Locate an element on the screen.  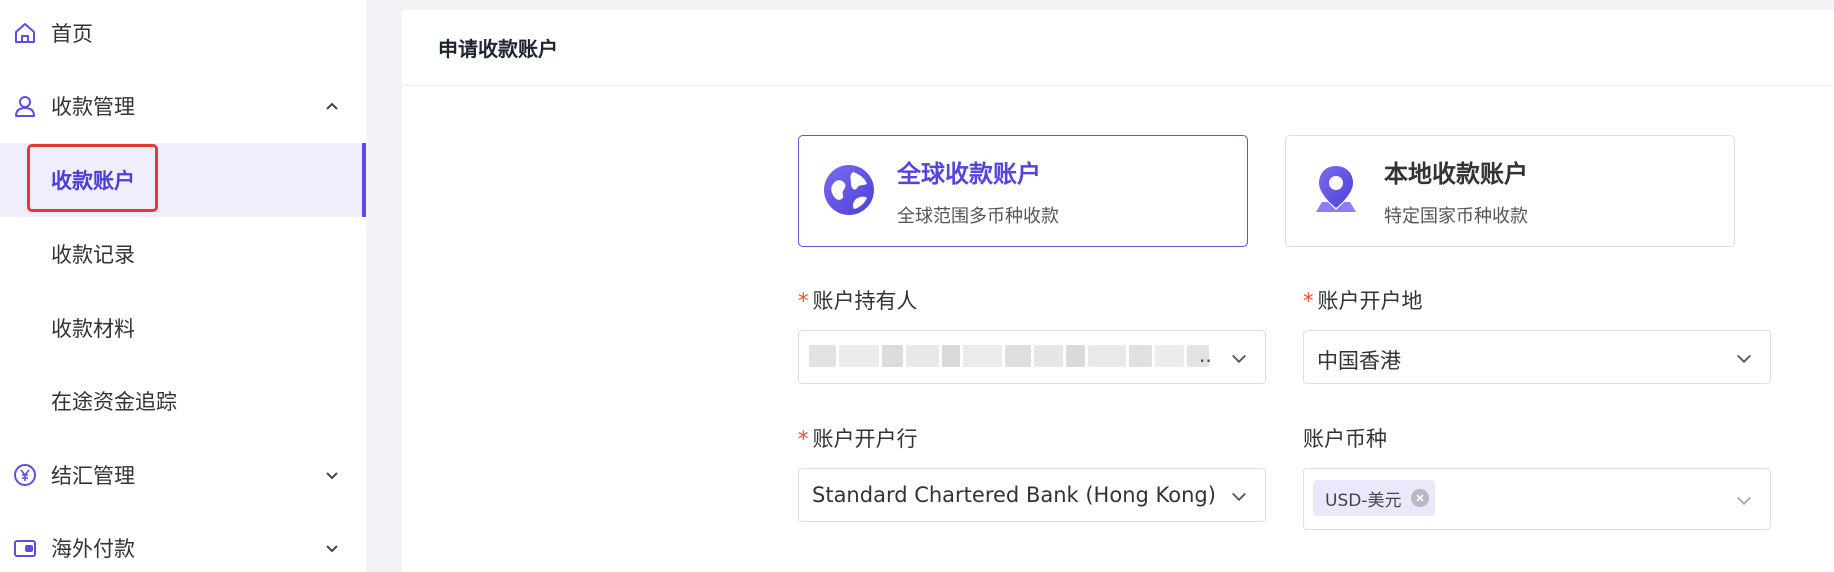
global-account-card: 全球收款账户 全球范围多币种收款 is located at coordinates (1023, 191).